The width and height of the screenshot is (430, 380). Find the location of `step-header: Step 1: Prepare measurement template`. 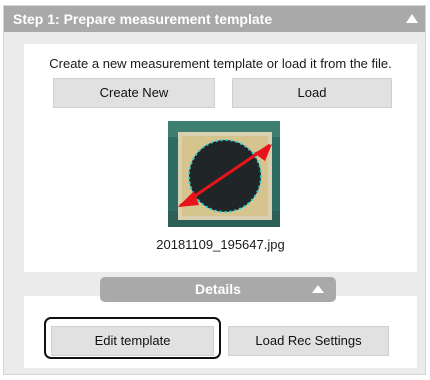

step-header: Step 1: Prepare measurement template is located at coordinates (214, 19).